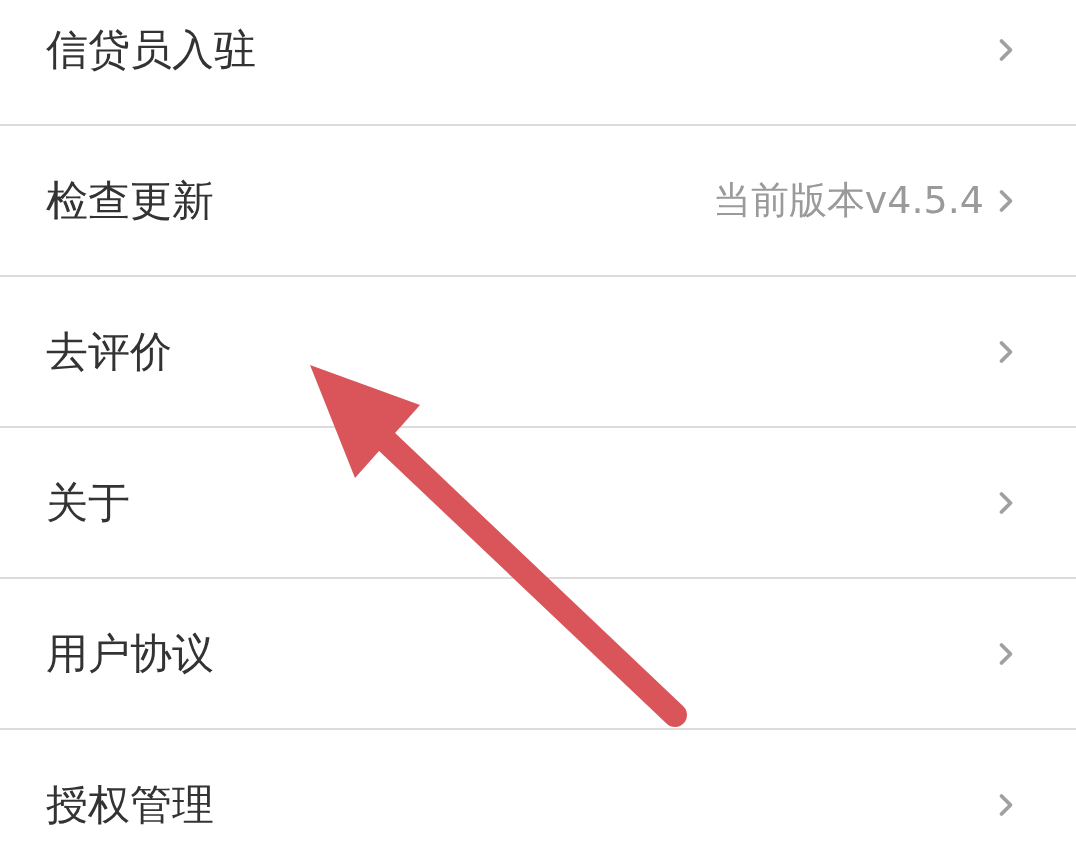 The image size is (1076, 844). I want to click on row-value: 当前版本v4.5.4, so click(848, 200).